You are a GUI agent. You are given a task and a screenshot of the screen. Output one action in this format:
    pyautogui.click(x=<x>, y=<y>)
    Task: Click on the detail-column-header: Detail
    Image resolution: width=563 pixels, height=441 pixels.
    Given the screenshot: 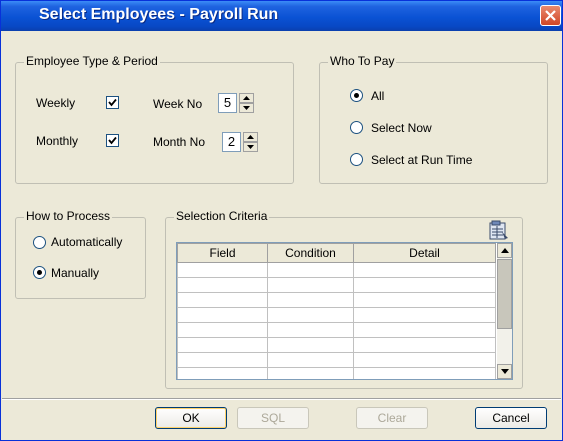 What is the action you would take?
    pyautogui.click(x=424, y=253)
    